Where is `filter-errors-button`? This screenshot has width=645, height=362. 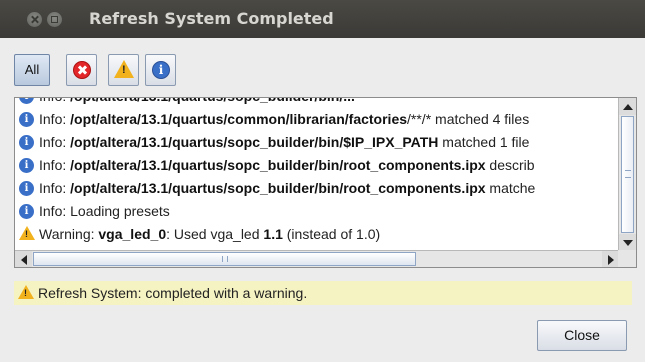
filter-errors-button is located at coordinates (81, 70).